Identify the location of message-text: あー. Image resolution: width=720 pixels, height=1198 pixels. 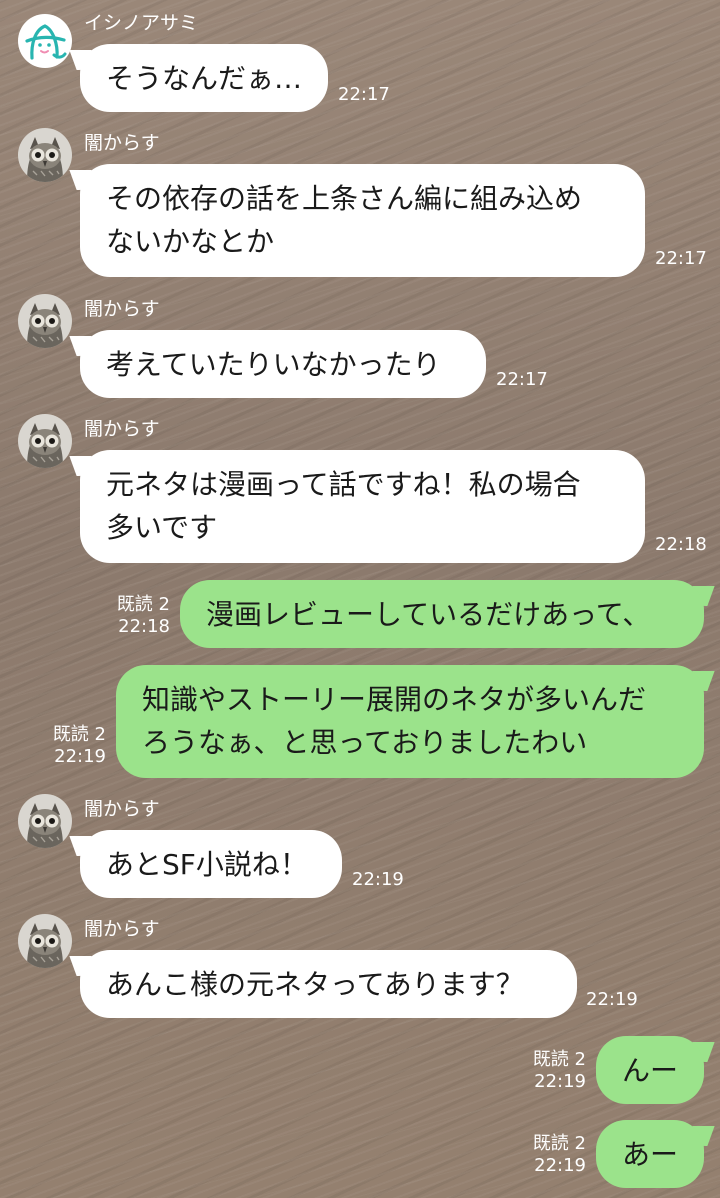
(650, 1154).